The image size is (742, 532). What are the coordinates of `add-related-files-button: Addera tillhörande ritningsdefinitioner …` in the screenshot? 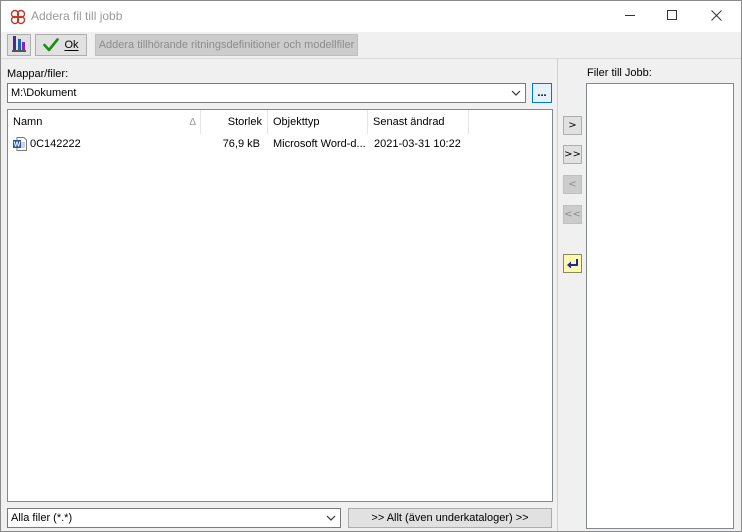 It's located at (226, 45).